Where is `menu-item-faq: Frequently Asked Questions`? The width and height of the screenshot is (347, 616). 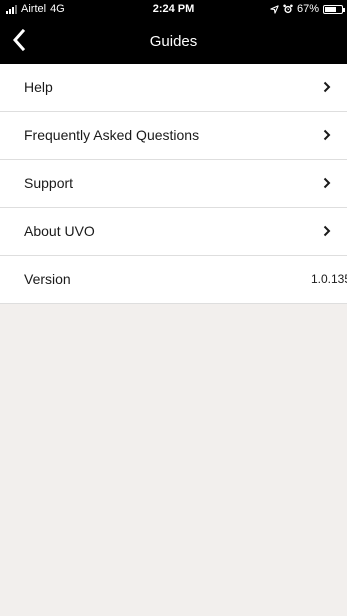
menu-item-faq: Frequently Asked Questions is located at coordinates (173, 136).